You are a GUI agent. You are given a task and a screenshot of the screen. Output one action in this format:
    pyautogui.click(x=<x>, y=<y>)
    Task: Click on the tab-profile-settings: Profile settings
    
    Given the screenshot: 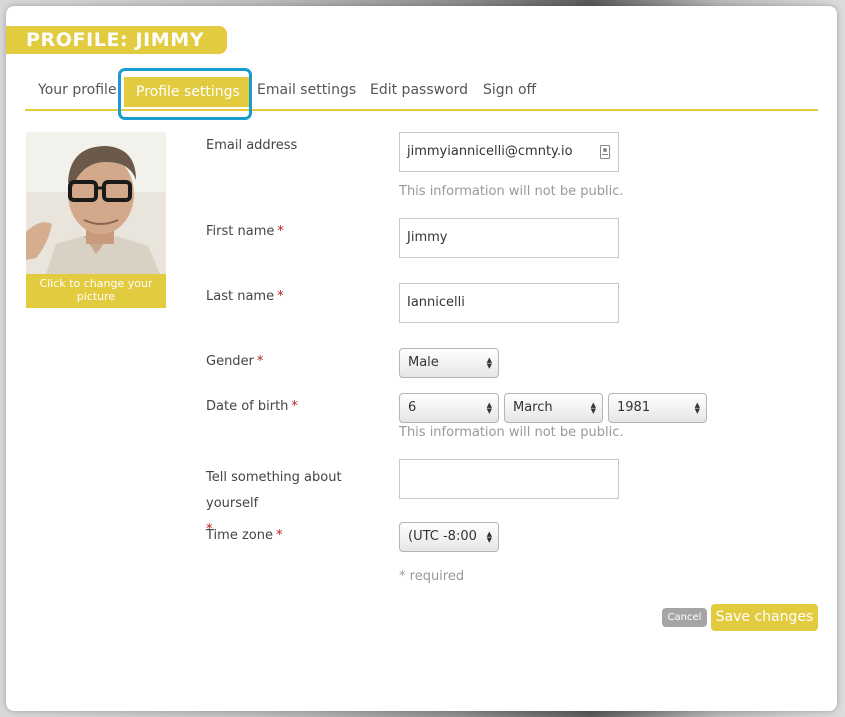 What is the action you would take?
    pyautogui.click(x=188, y=92)
    